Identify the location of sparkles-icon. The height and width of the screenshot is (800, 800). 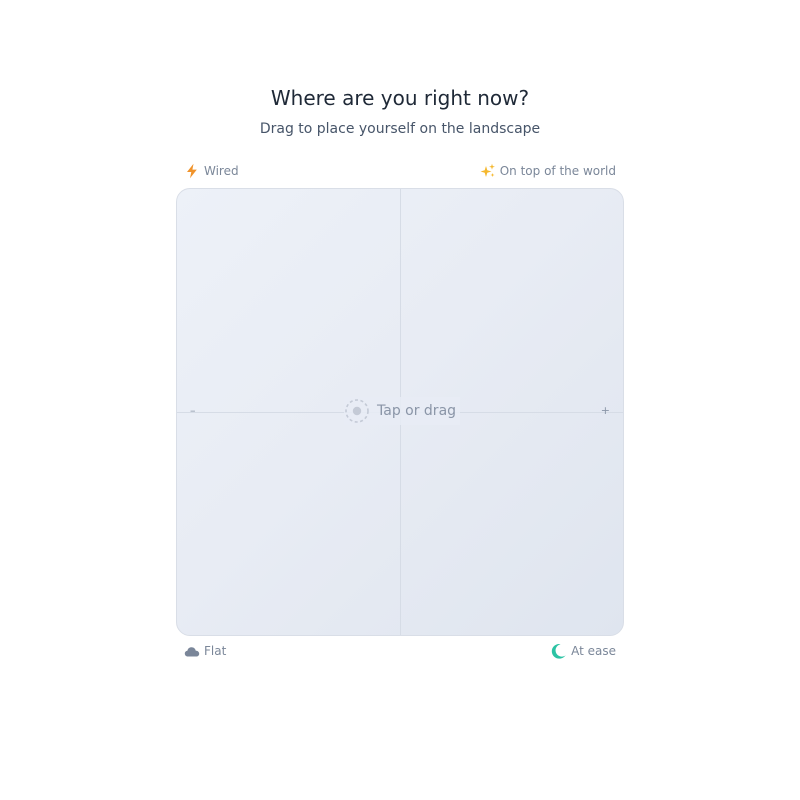
(488, 171).